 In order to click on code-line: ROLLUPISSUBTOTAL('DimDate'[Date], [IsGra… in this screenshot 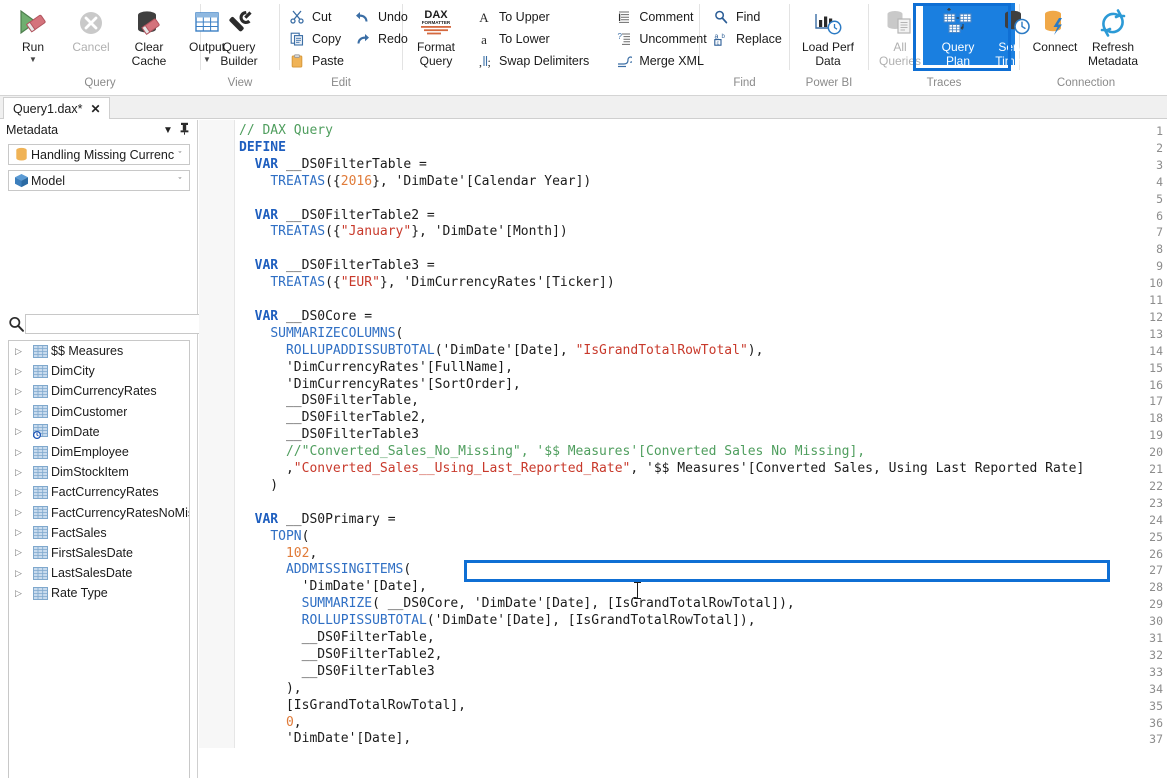, I will do `click(497, 621)`.